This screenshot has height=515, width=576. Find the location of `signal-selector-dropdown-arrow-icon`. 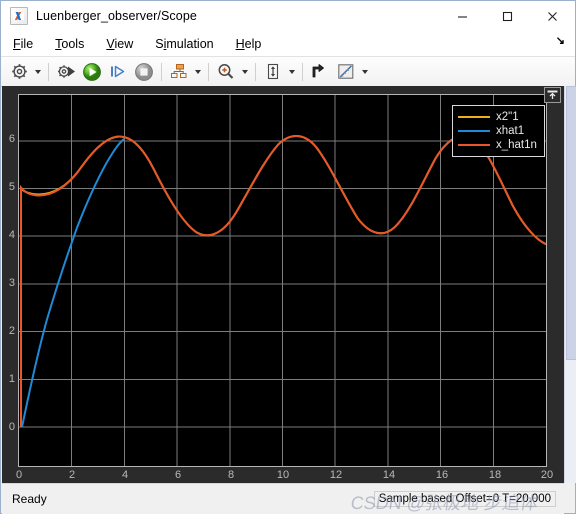

signal-selector-dropdown-arrow-icon is located at coordinates (198, 71).